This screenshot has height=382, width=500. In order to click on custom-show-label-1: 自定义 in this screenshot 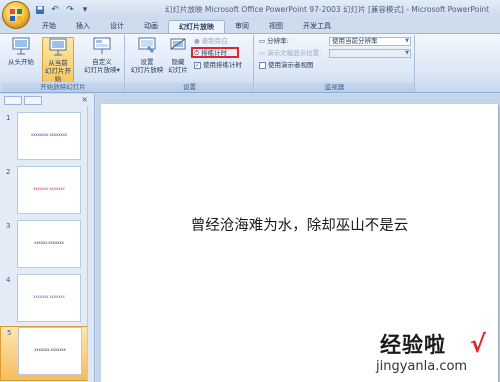, I will do `click(102, 62)`.